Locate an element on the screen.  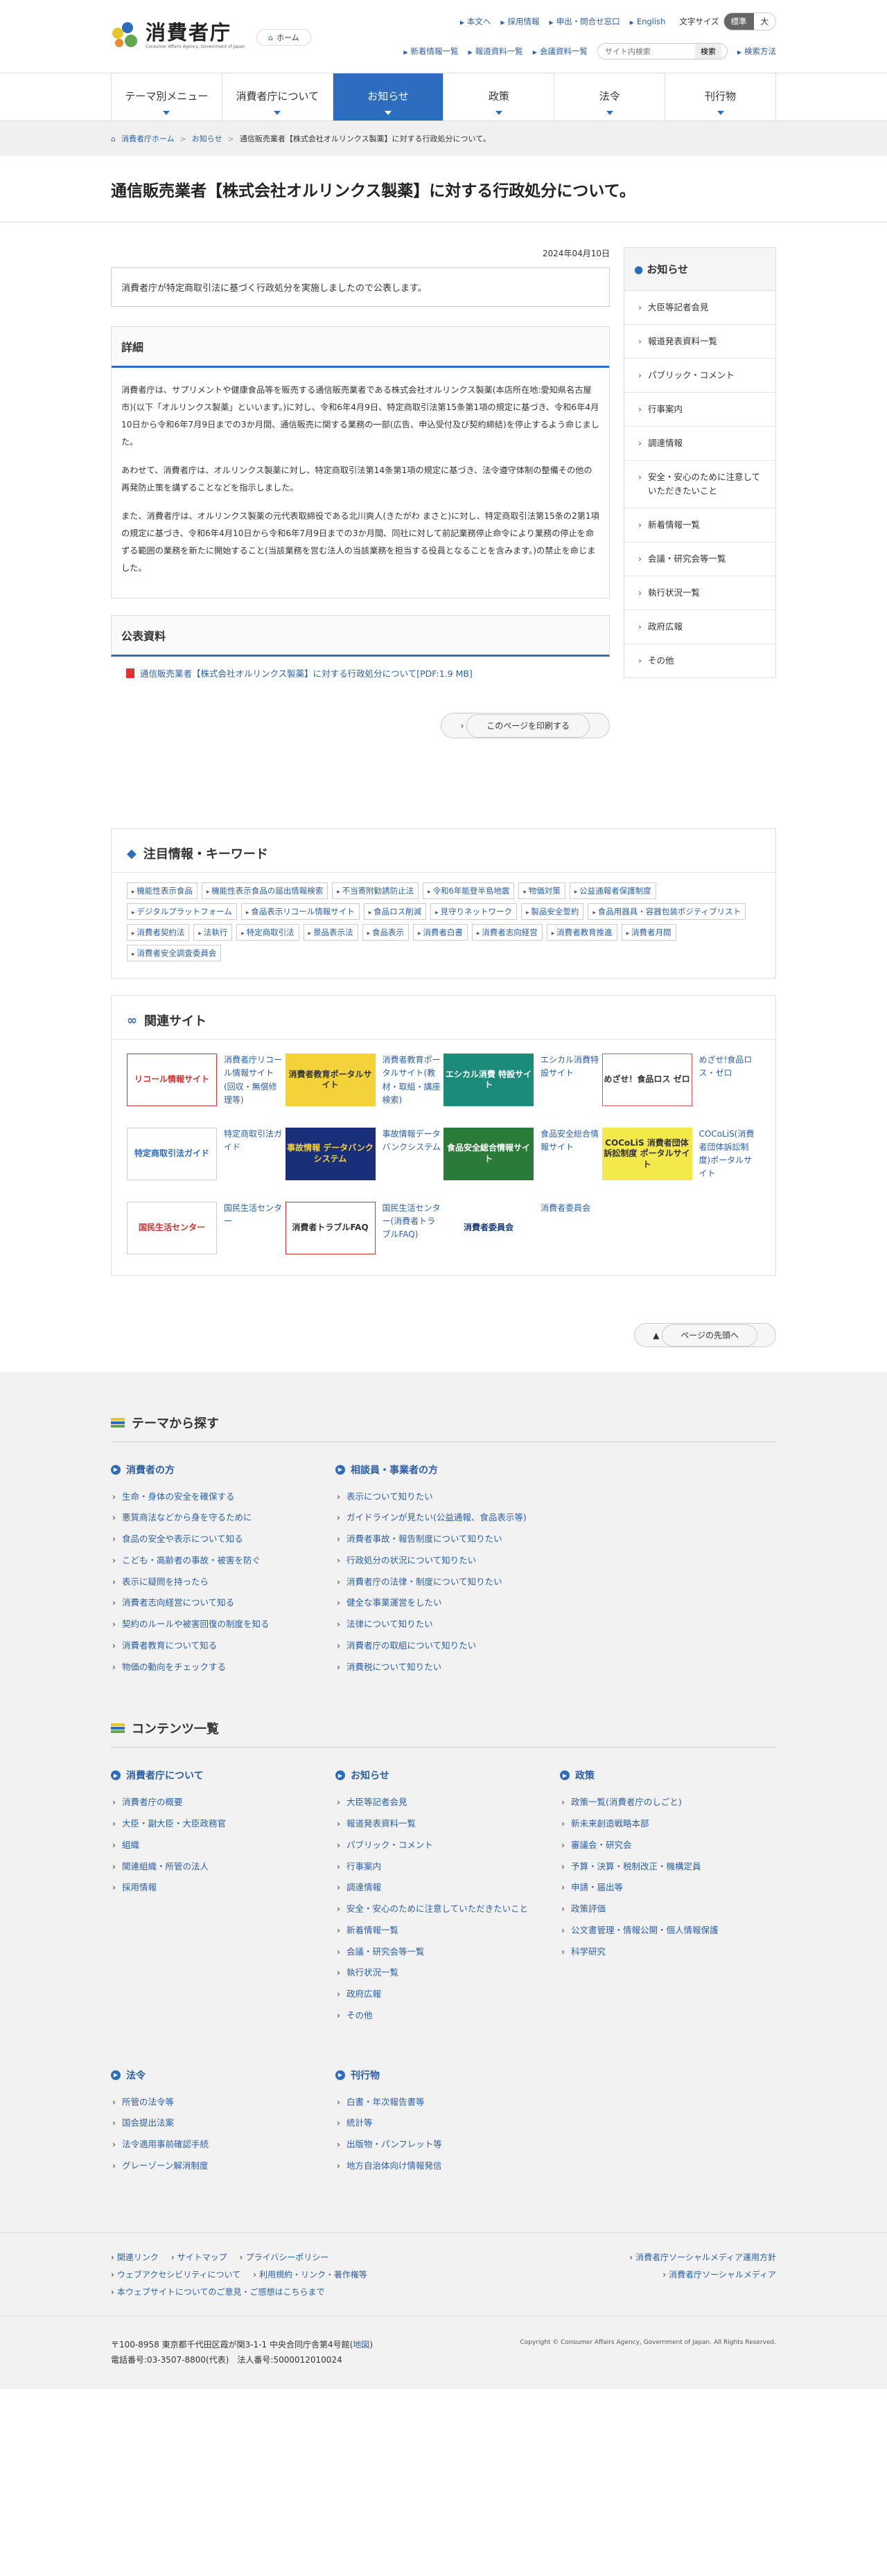
keyword-link: 製品安全誓約 is located at coordinates (552, 912).